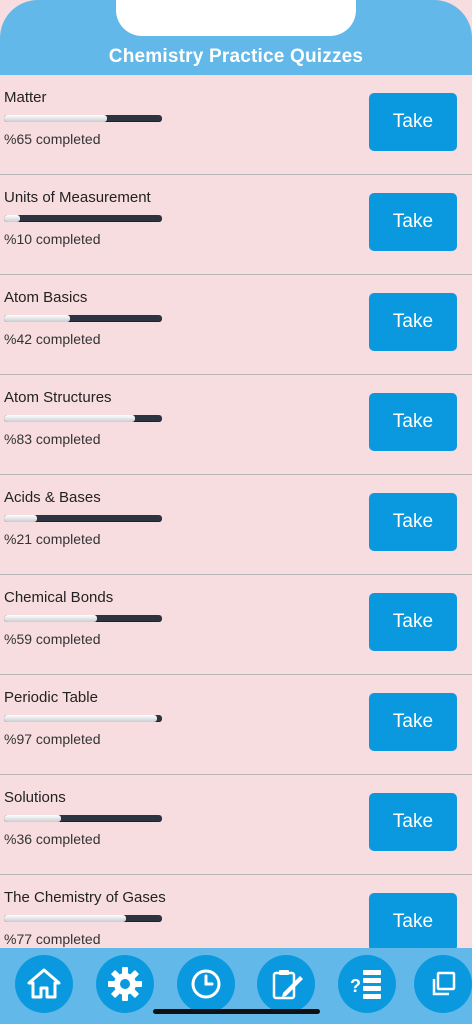 The width and height of the screenshot is (472, 1024). I want to click on list-item: Units of Measurement %10 completed Take, so click(236, 225).